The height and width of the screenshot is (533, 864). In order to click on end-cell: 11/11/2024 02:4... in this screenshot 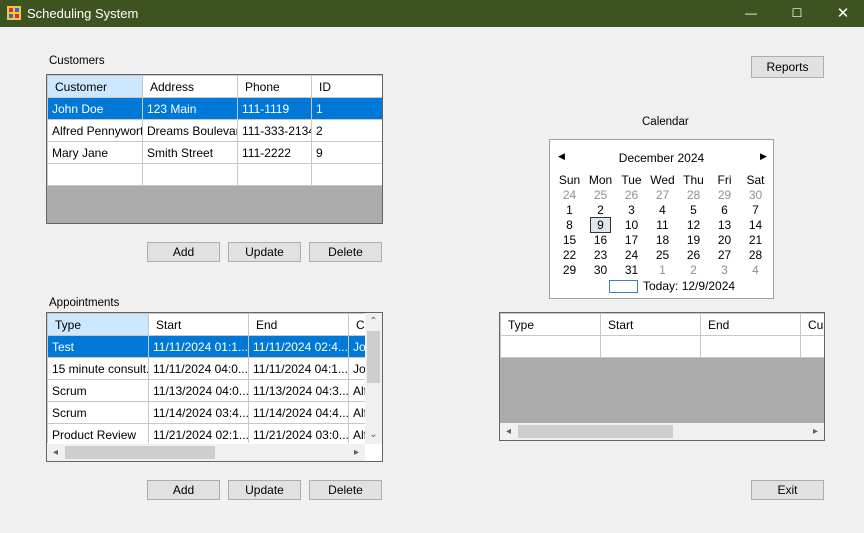, I will do `click(298, 346)`.